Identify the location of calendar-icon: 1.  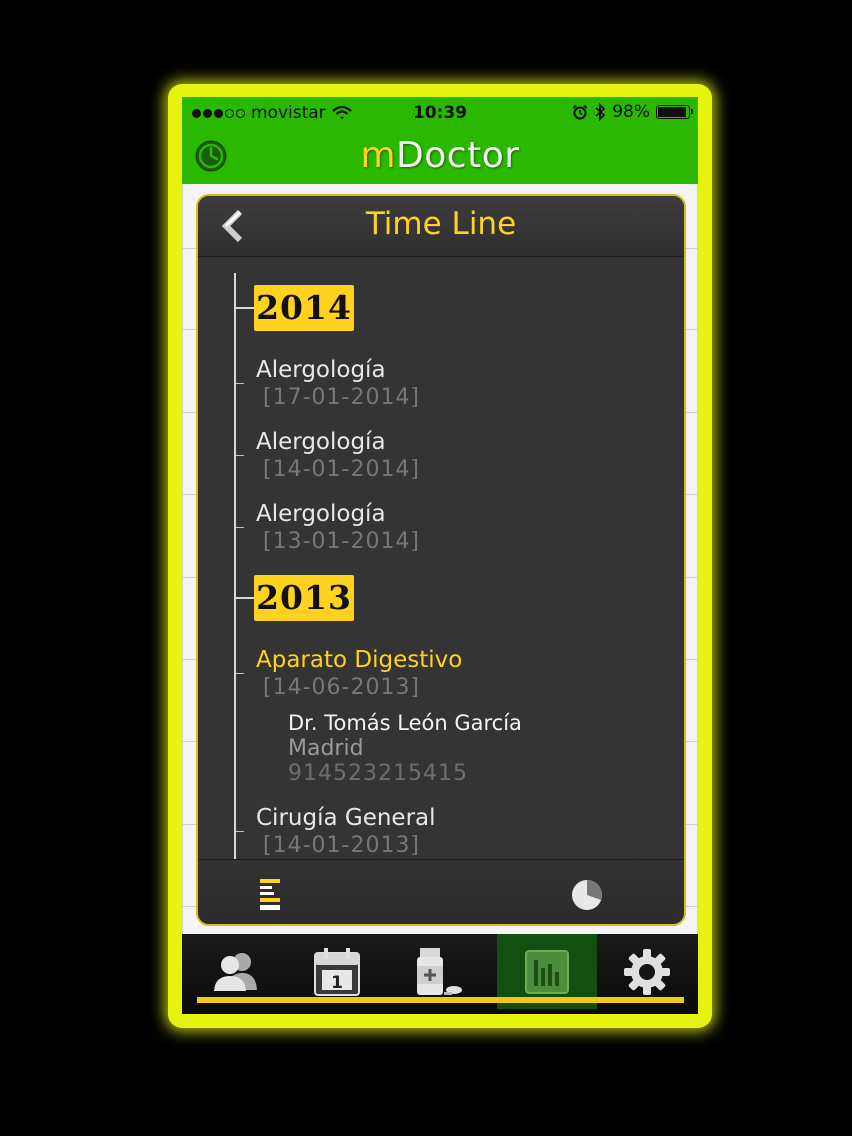
(337, 971).